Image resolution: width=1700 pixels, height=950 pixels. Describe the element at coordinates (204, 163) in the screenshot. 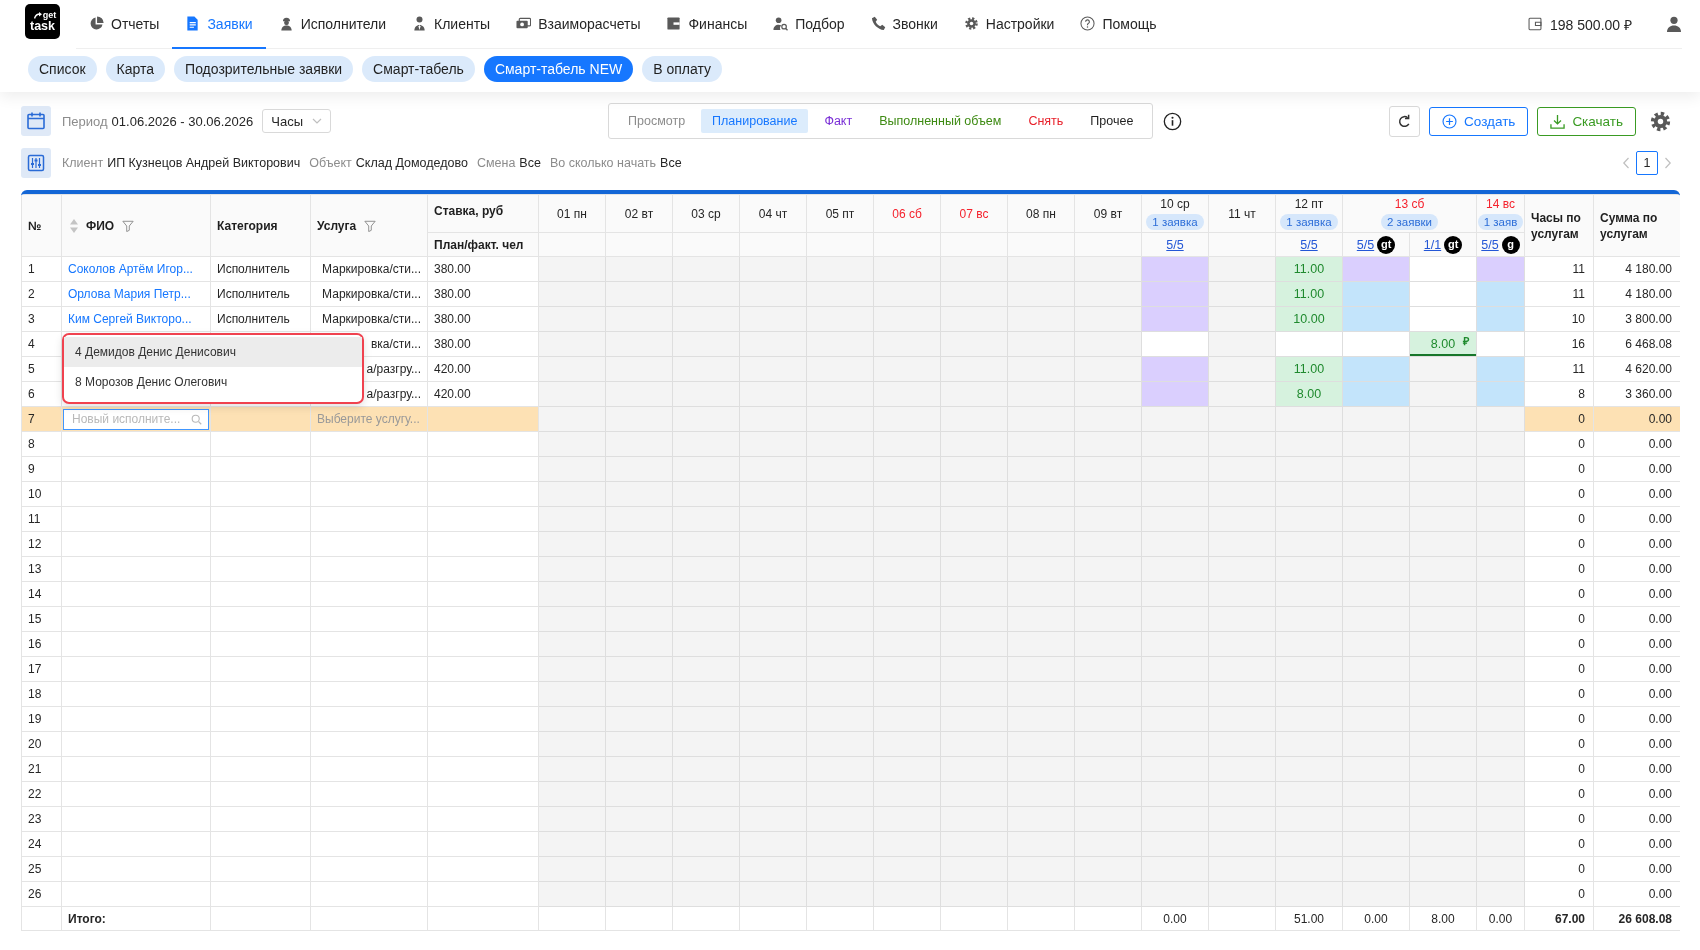

I see `filter-value: ИП Кузнецов Андрей Викторович` at that location.